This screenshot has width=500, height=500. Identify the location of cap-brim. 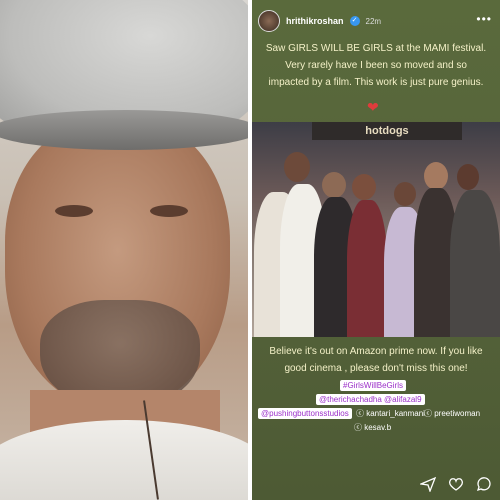
(124, 130).